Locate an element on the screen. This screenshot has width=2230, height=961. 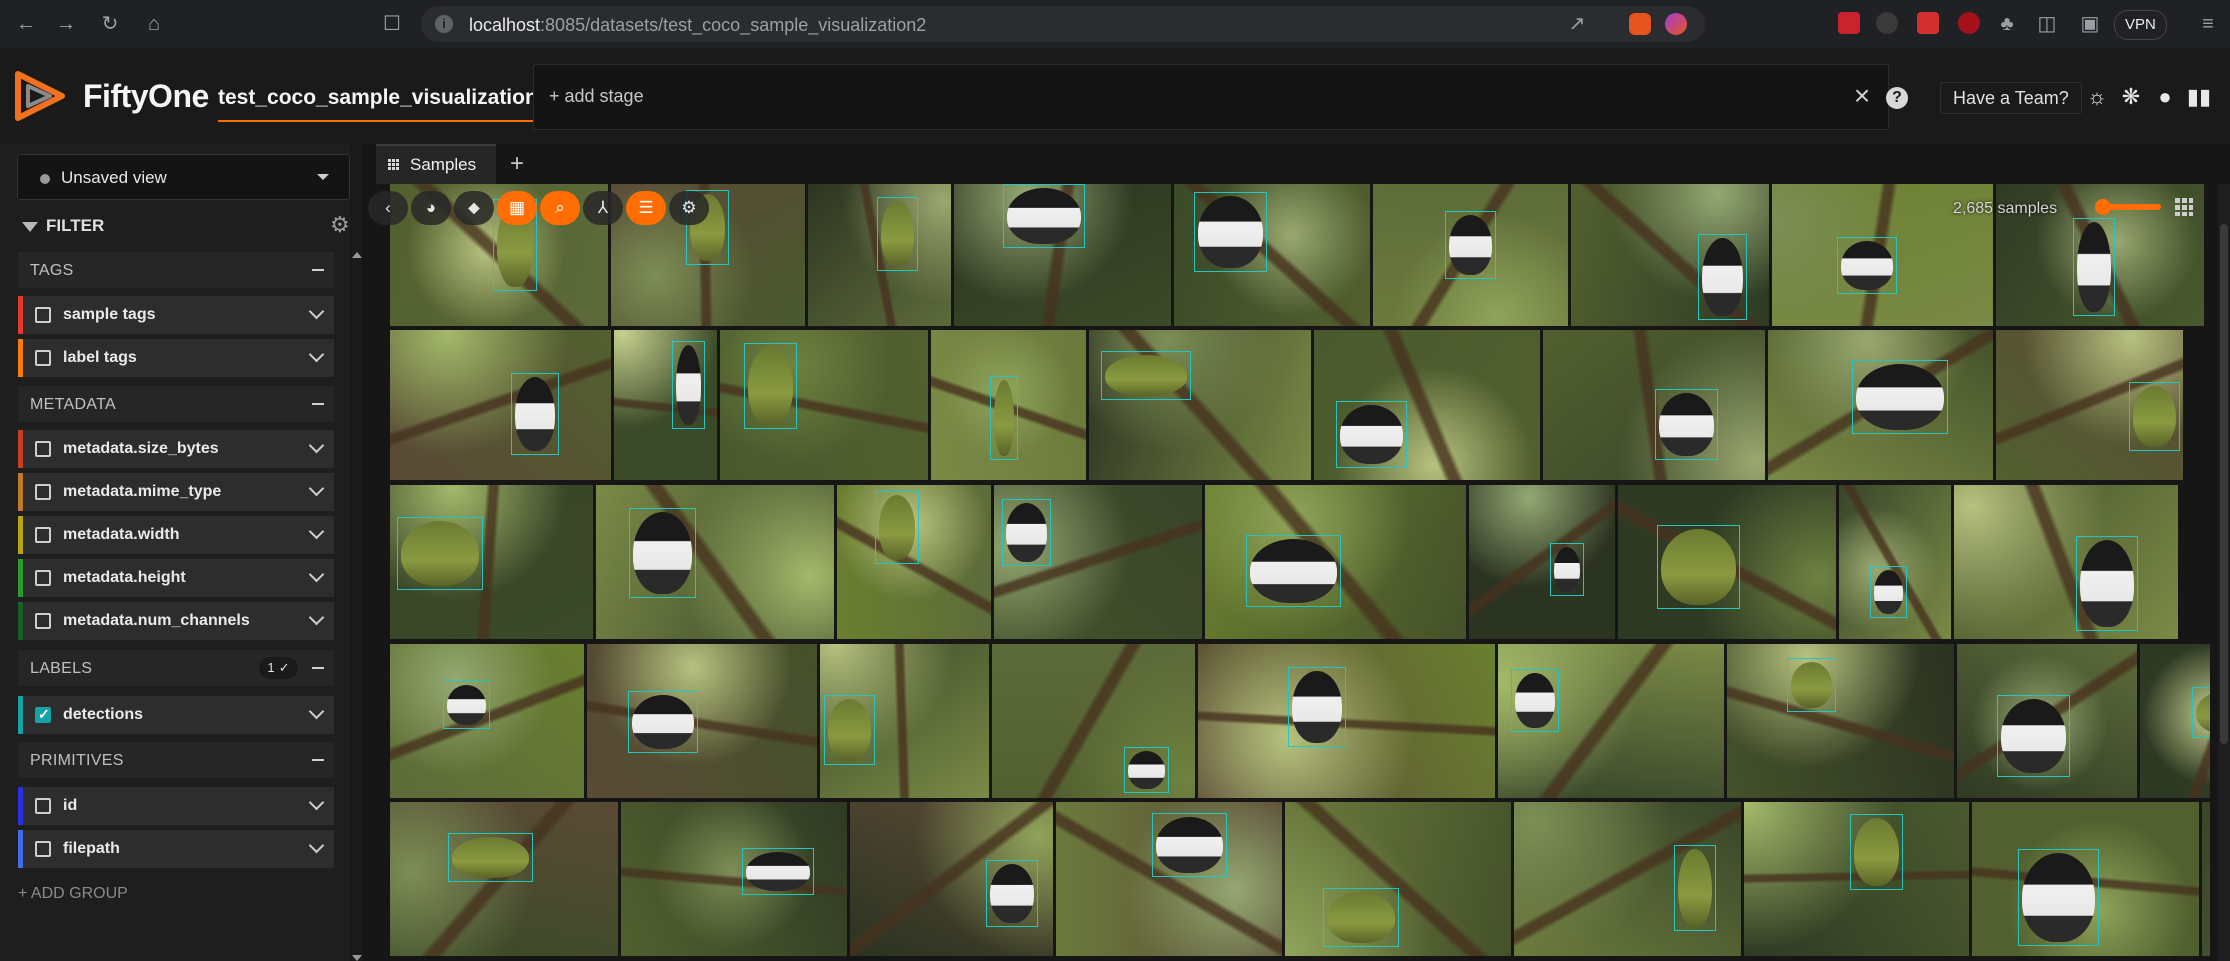
back-icon: ‹ is located at coordinates (388, 208).